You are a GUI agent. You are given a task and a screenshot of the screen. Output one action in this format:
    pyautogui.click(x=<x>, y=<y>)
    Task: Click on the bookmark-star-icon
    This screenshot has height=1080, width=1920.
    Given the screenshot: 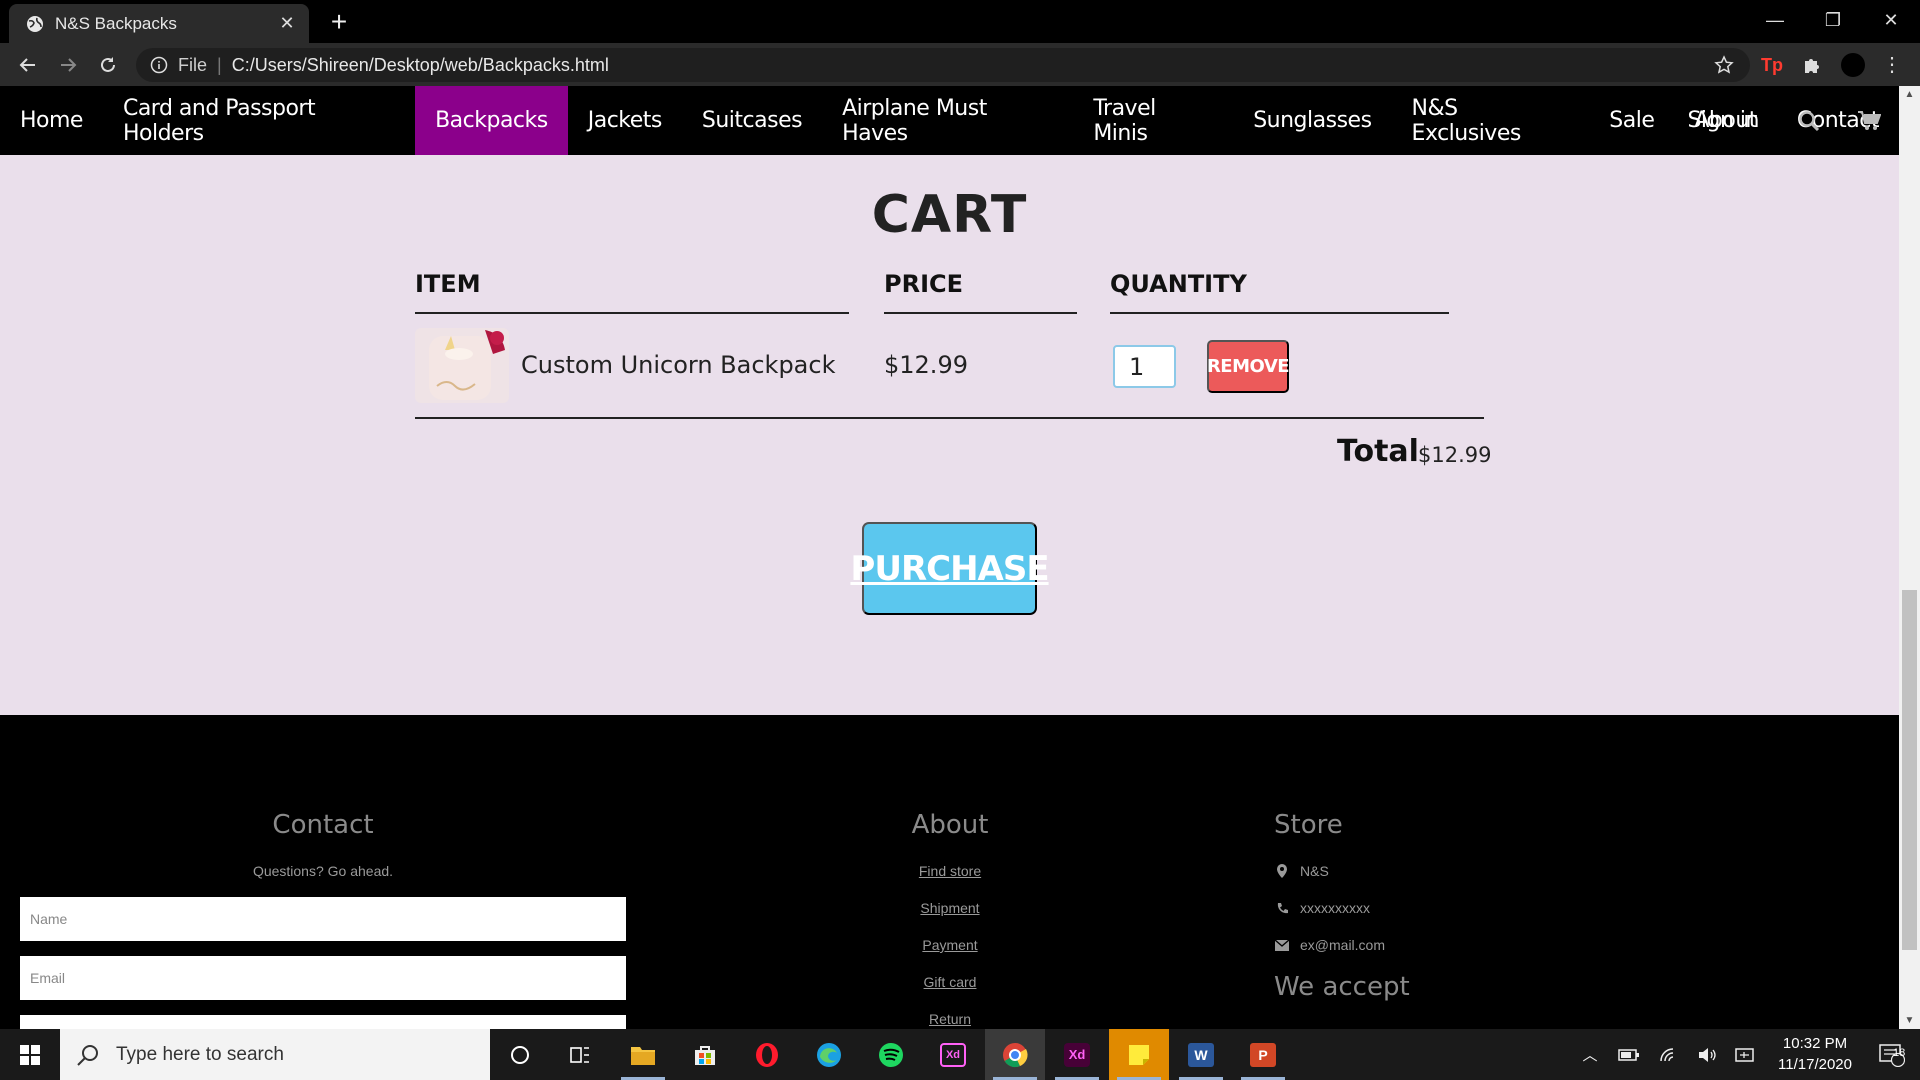 What is the action you would take?
    pyautogui.click(x=1724, y=65)
    